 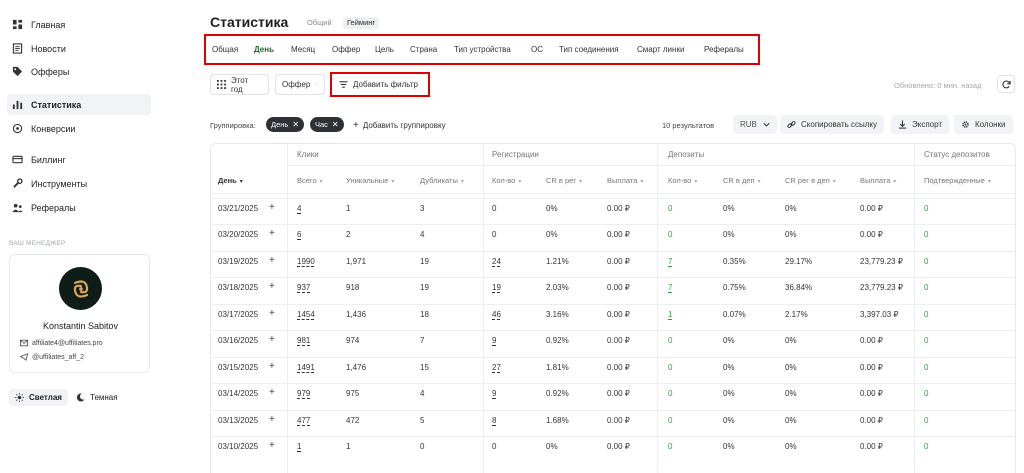 What do you see at coordinates (938, 85) in the screenshot?
I see `updated-status: Обновлено: 0 мин. назад` at bounding box center [938, 85].